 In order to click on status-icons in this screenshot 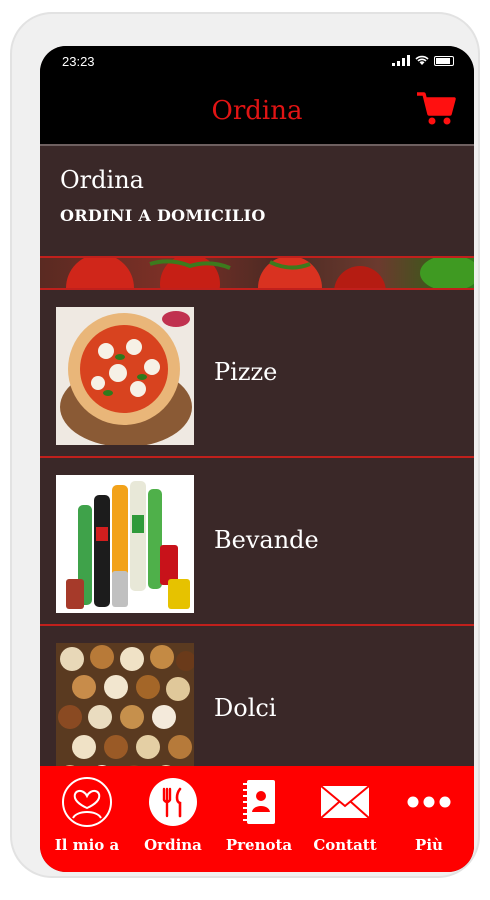, I will do `click(423, 60)`.